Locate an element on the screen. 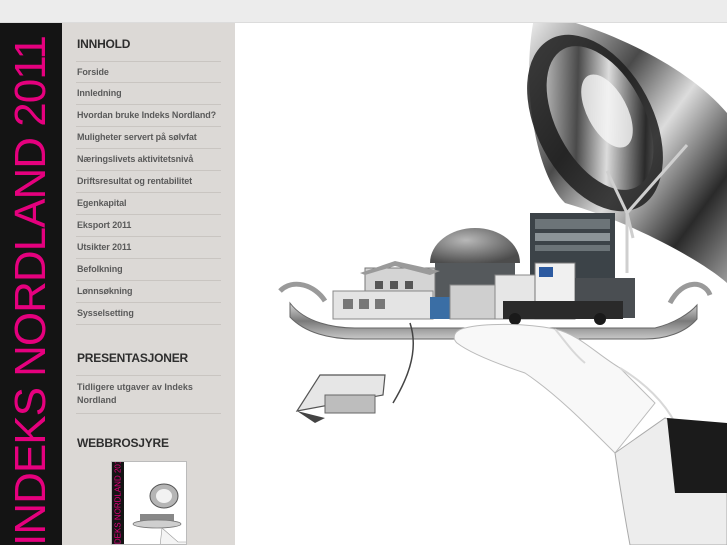  menu-item-sysselsetting: Sysselsetting is located at coordinates (148, 314).